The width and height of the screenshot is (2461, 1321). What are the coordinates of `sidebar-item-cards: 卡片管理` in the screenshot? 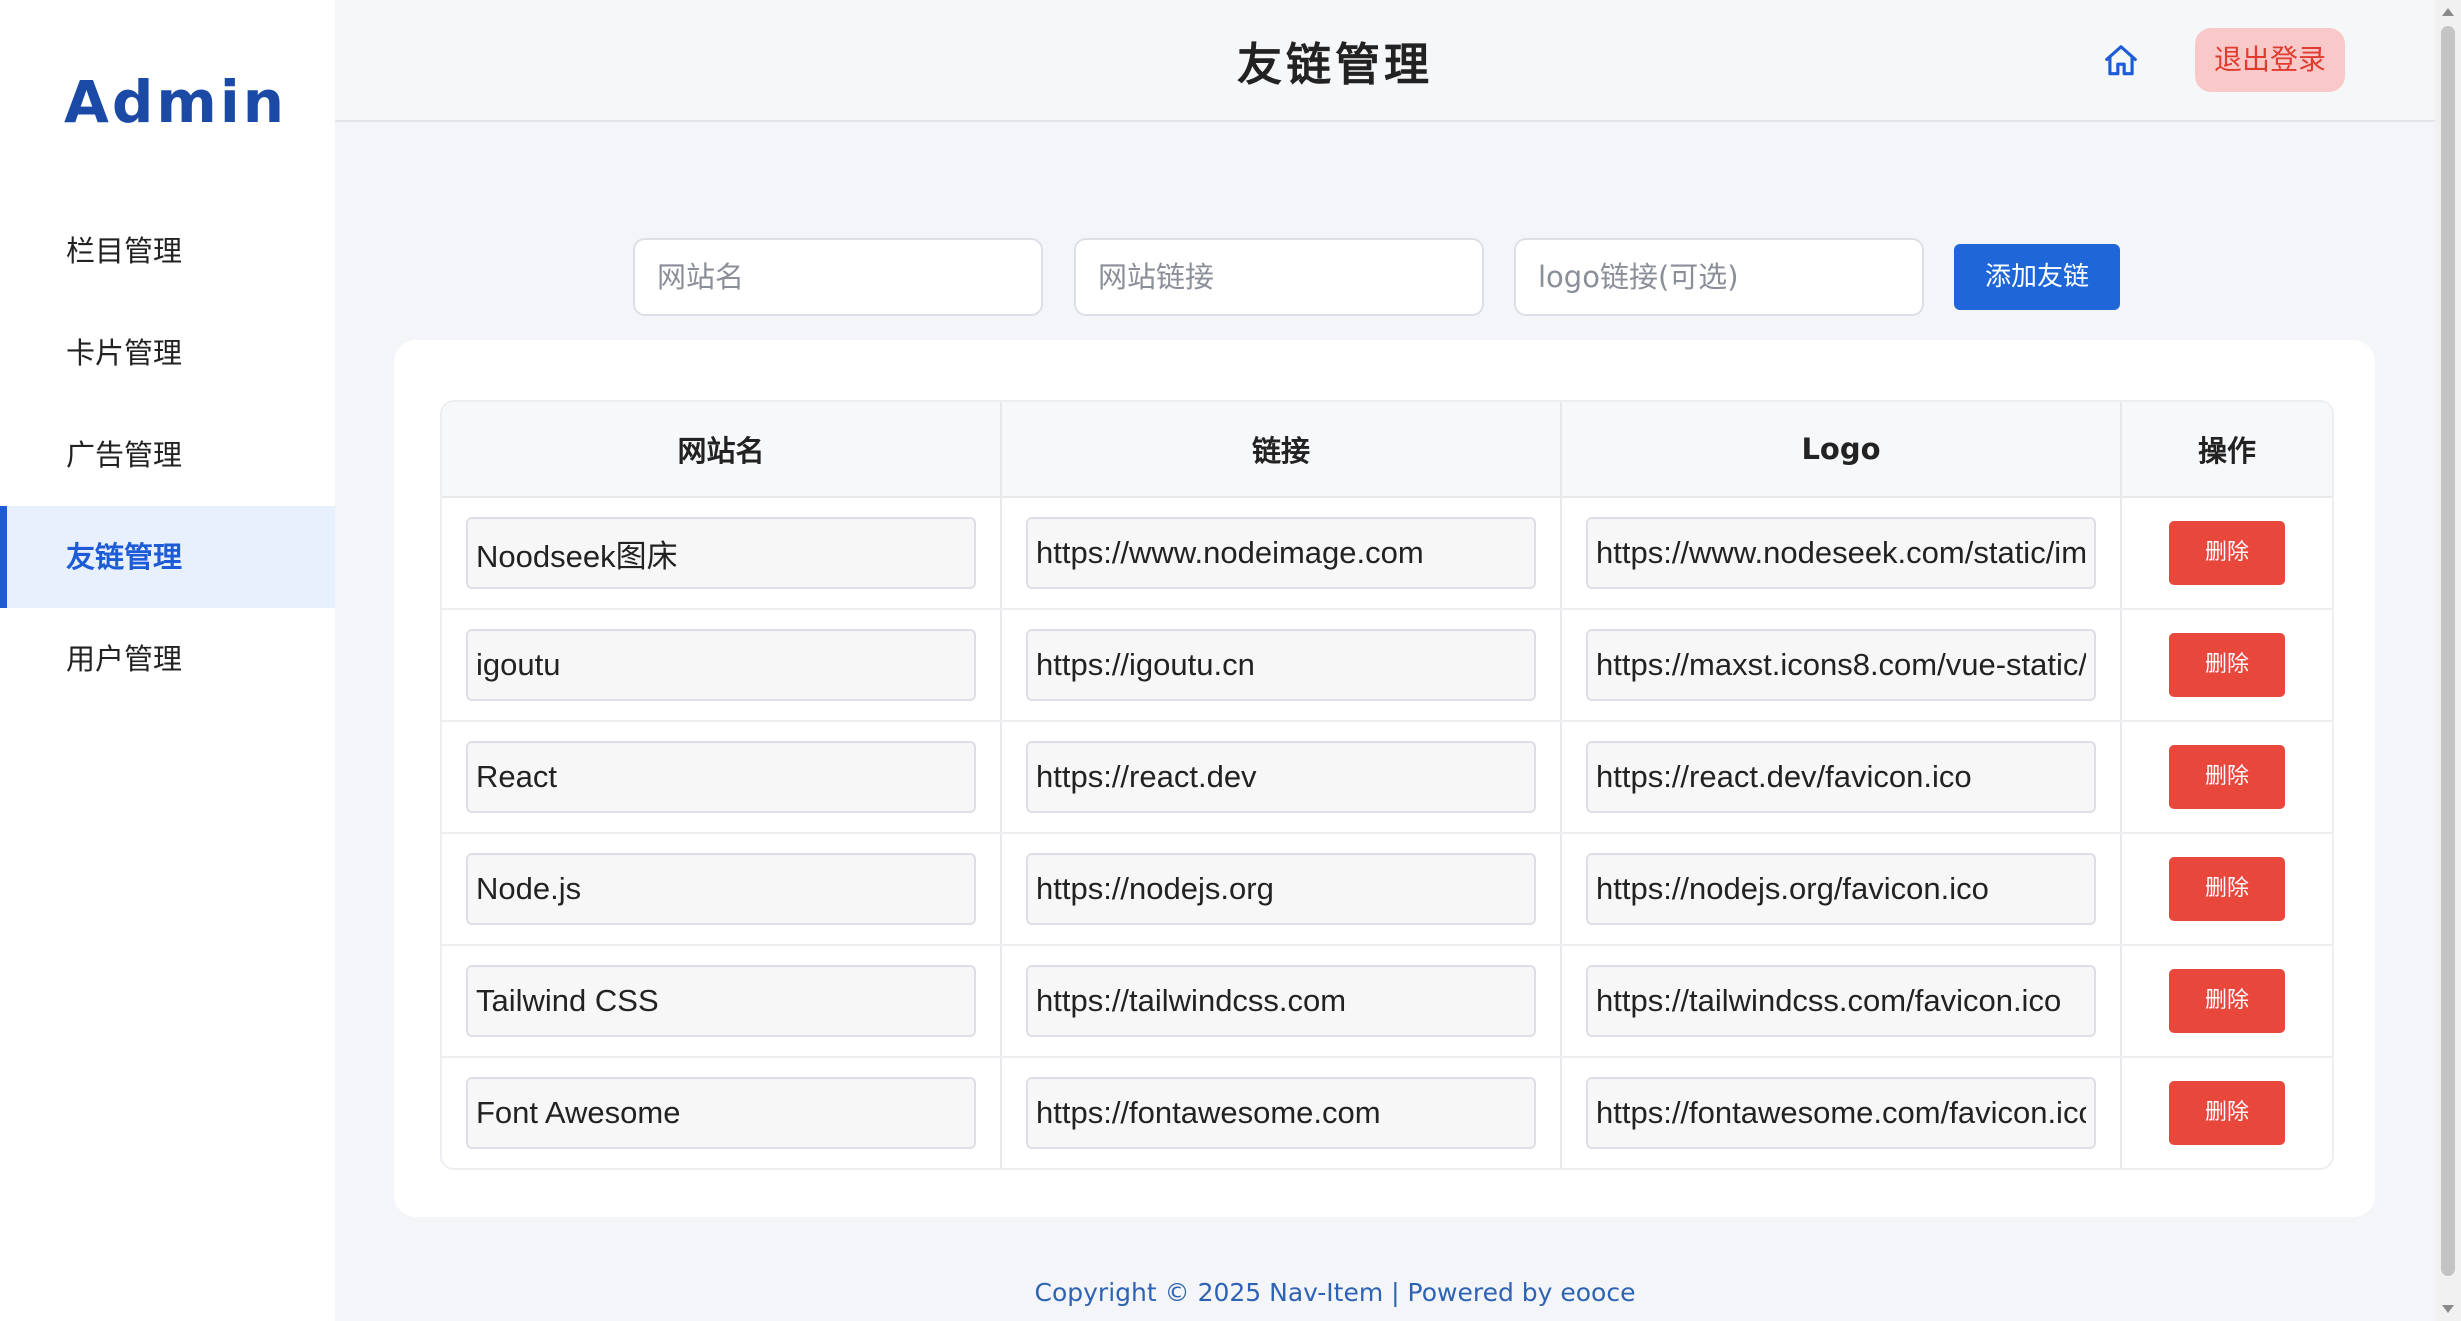 It's located at (167, 353).